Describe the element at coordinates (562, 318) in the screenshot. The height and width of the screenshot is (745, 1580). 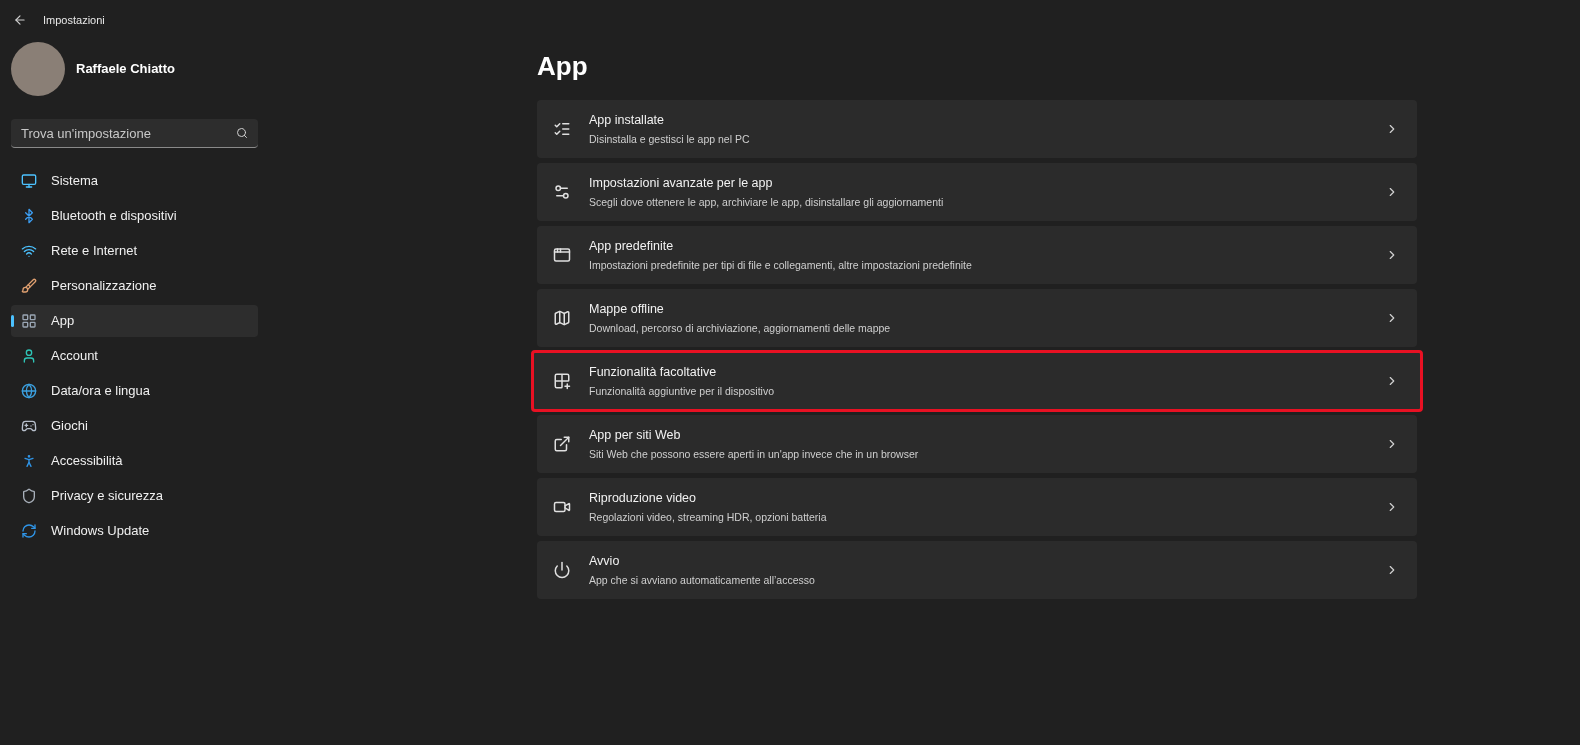
I see `map-icon` at that location.